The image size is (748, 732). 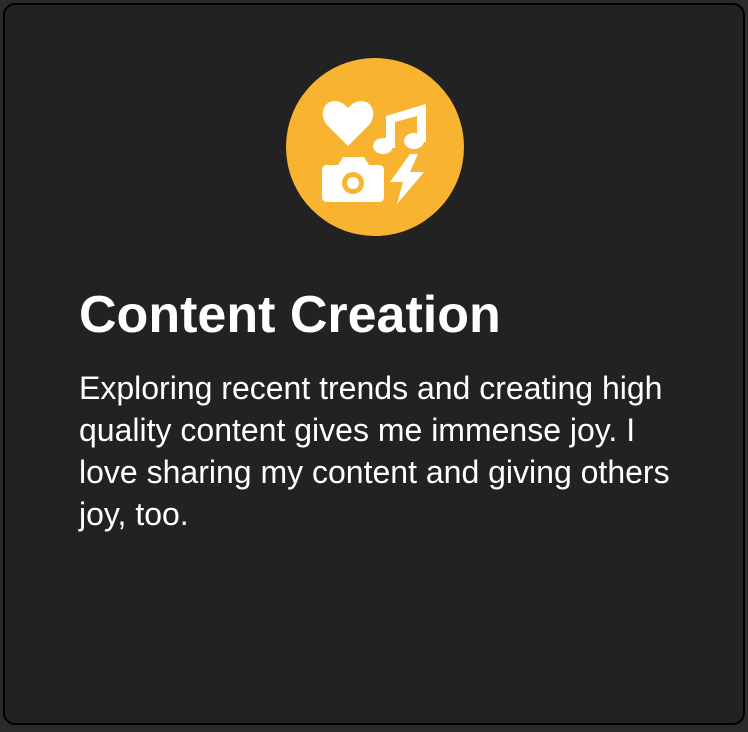 What do you see at coordinates (353, 179) in the screenshot?
I see `camera-icon` at bounding box center [353, 179].